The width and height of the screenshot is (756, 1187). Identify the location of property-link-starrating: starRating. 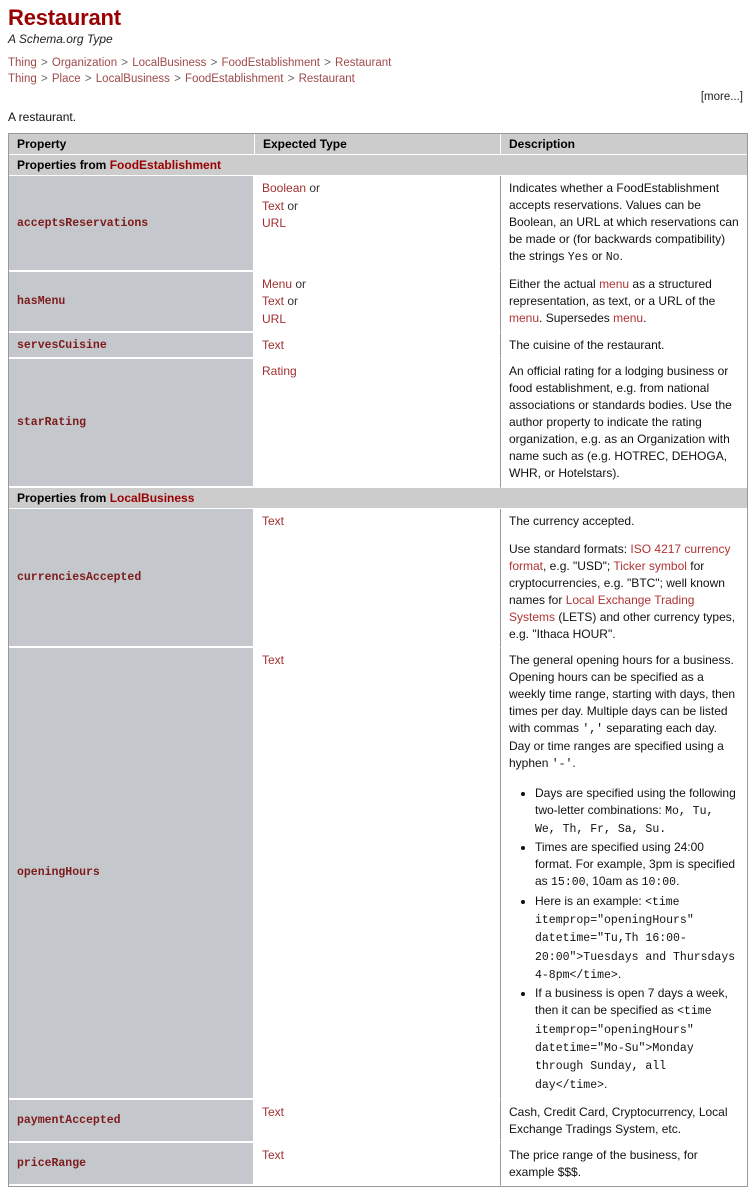
(51, 422).